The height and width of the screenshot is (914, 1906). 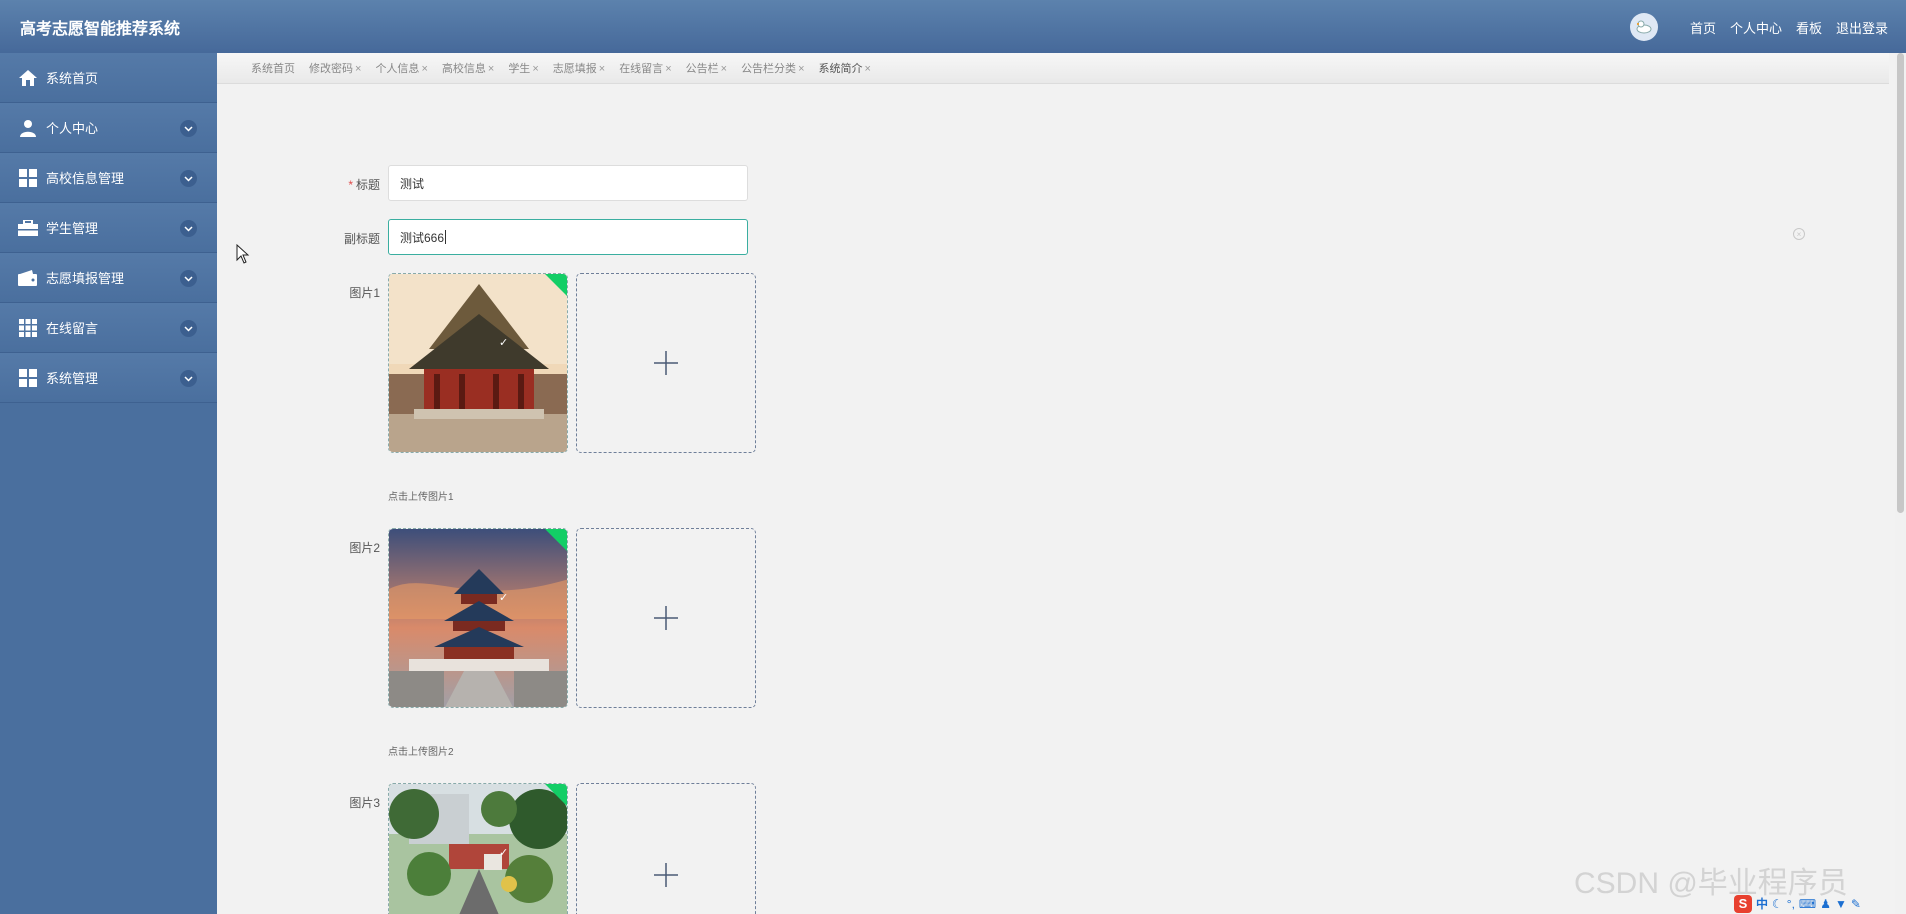 I want to click on tab-label: 志愿填报, so click(x=574, y=69).